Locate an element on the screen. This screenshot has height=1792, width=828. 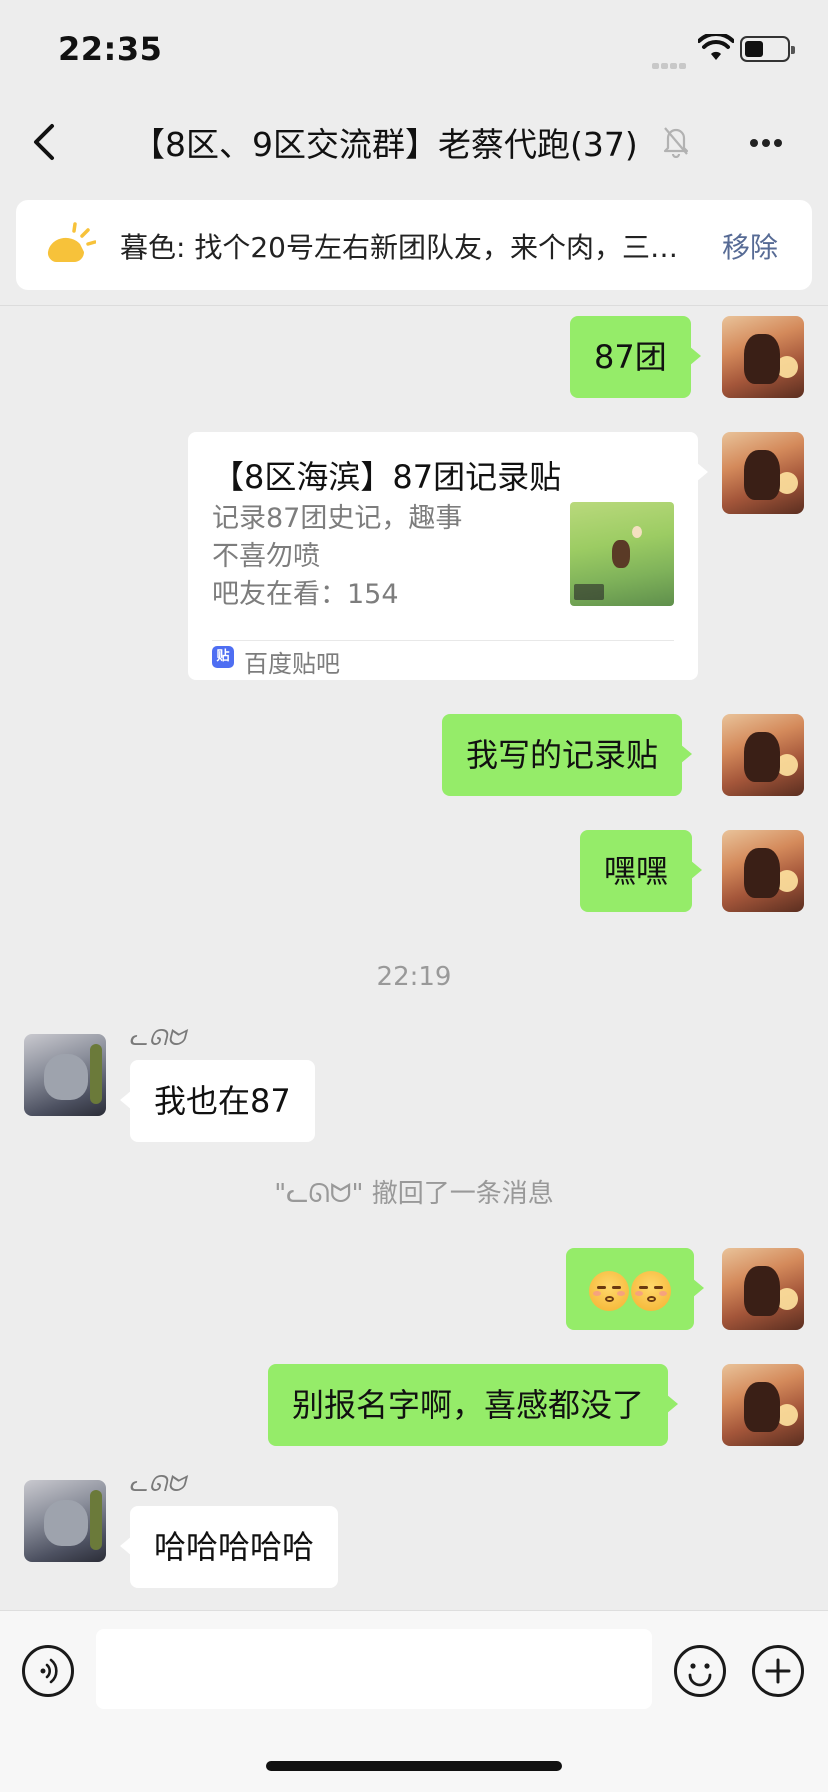
pinned-notice: 暮色: 找个20号左右新团队友，来个肉，三… 移除 is located at coordinates (414, 245).